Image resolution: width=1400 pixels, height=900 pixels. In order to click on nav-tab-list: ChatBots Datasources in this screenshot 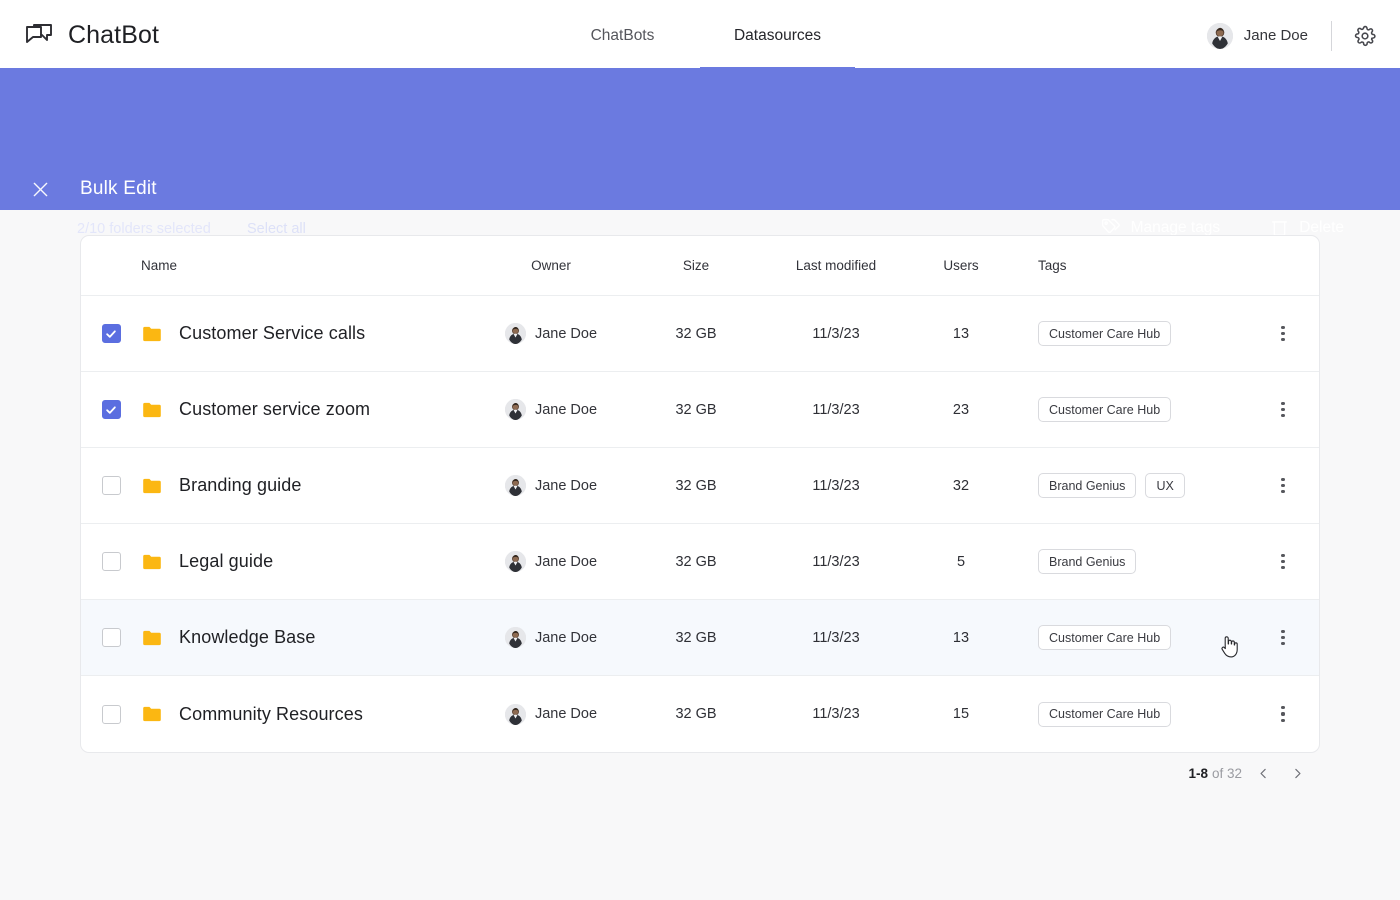, I will do `click(700, 35)`.